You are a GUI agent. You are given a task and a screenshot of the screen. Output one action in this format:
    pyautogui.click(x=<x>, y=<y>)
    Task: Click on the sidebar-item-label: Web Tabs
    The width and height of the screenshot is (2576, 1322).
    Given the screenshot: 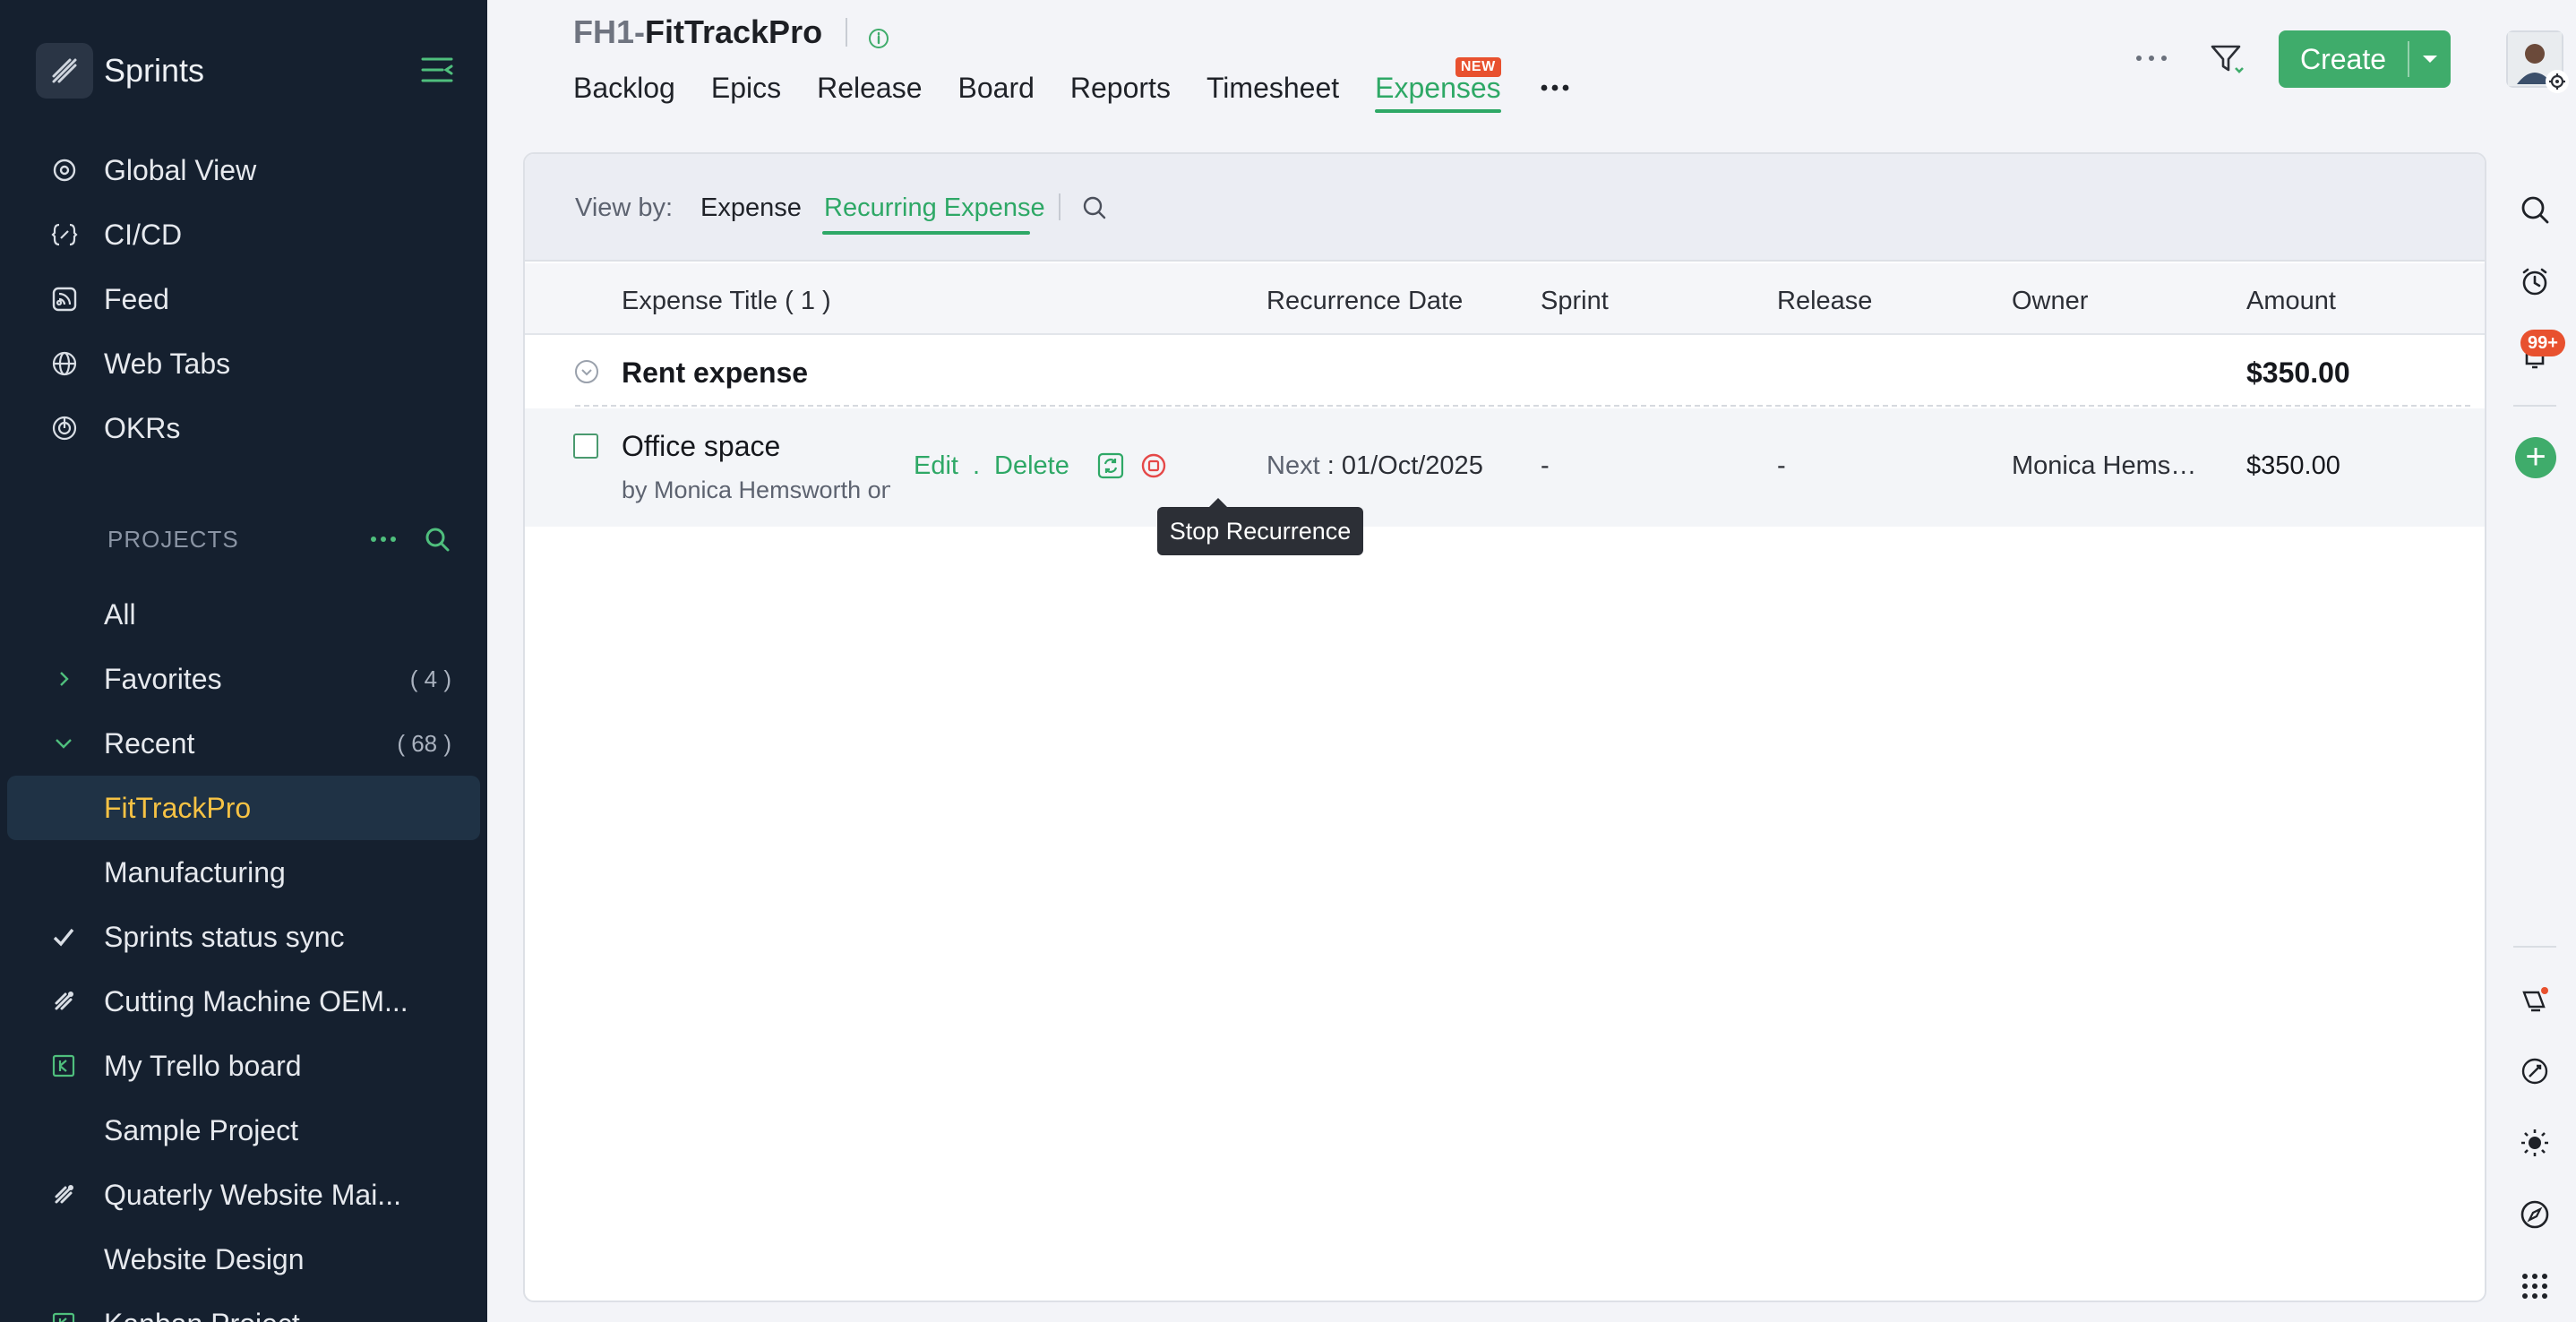 What is the action you would take?
    pyautogui.click(x=167, y=363)
    